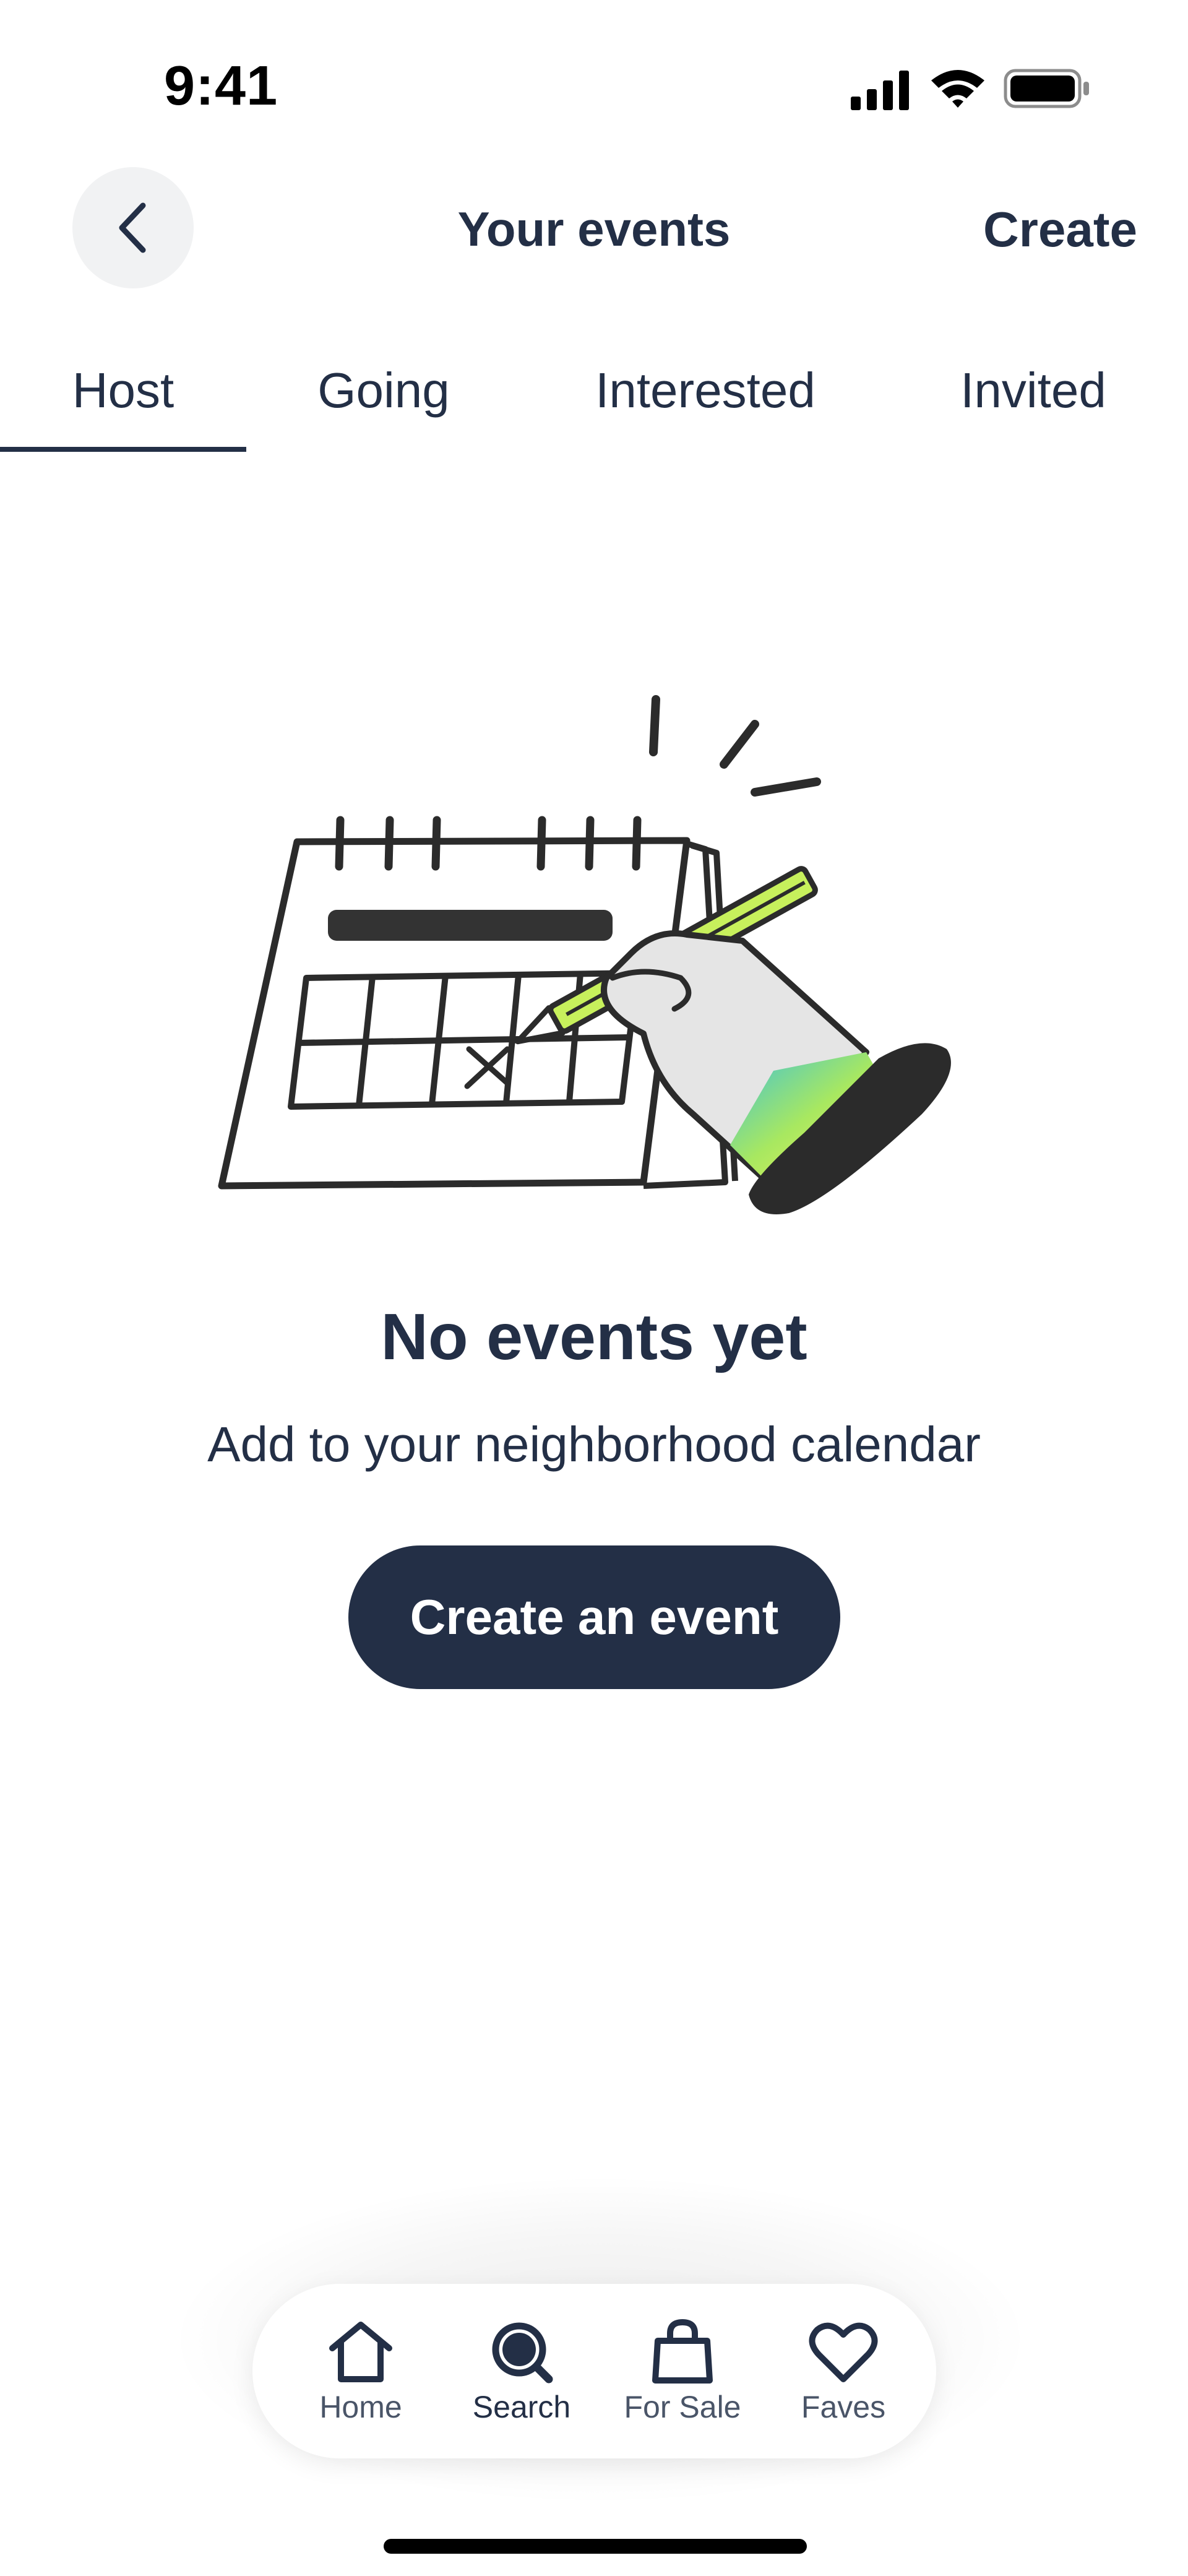  Describe the element at coordinates (522, 2353) in the screenshot. I see `search-icon` at that location.